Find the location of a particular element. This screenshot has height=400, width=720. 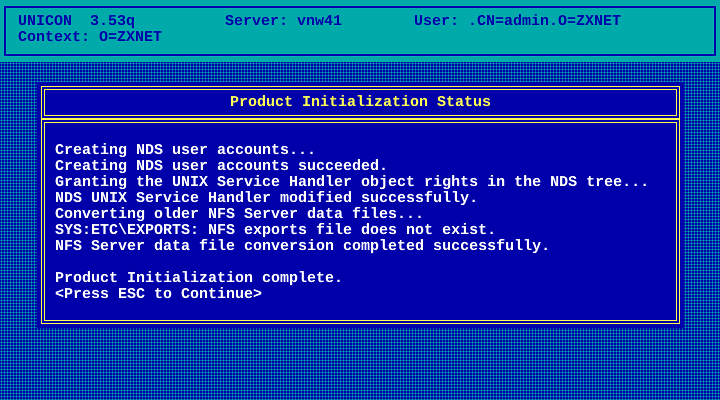

status-message: SYS:ETC\EXPORTS: NFS exports file does not exist. is located at coordinates (275, 231).